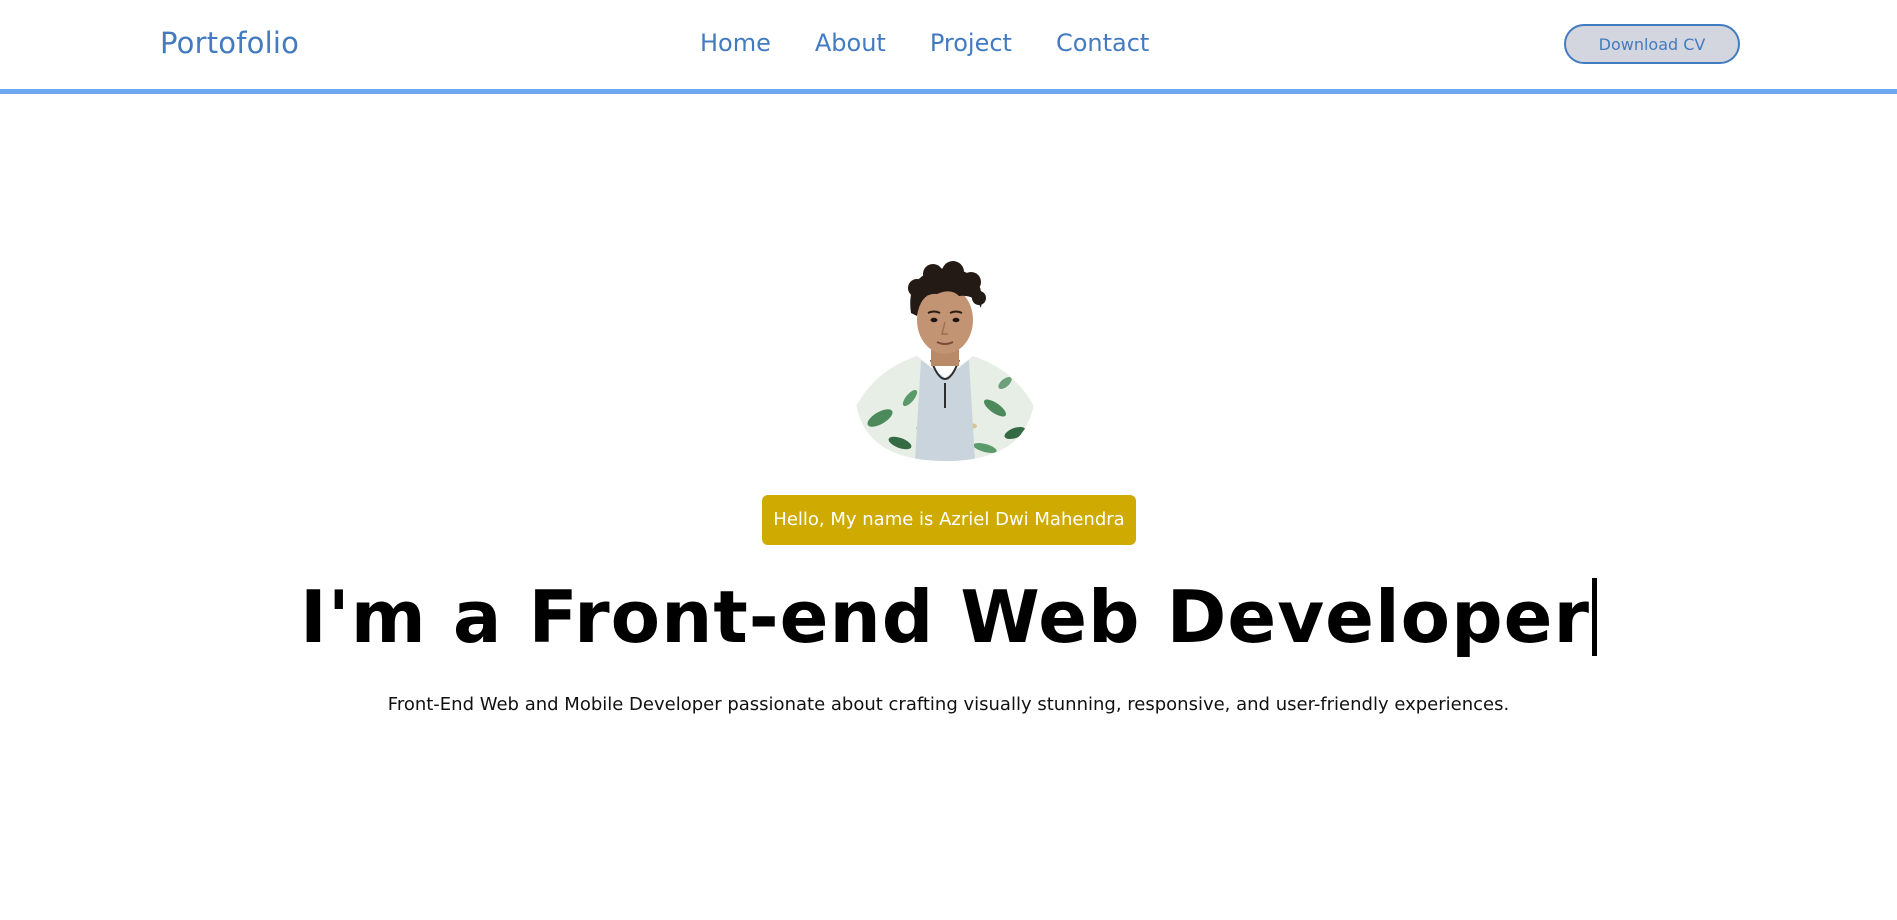 The height and width of the screenshot is (920, 1897). I want to click on hero-headline-text: I'm a Front-end Web Developer, so click(945, 617).